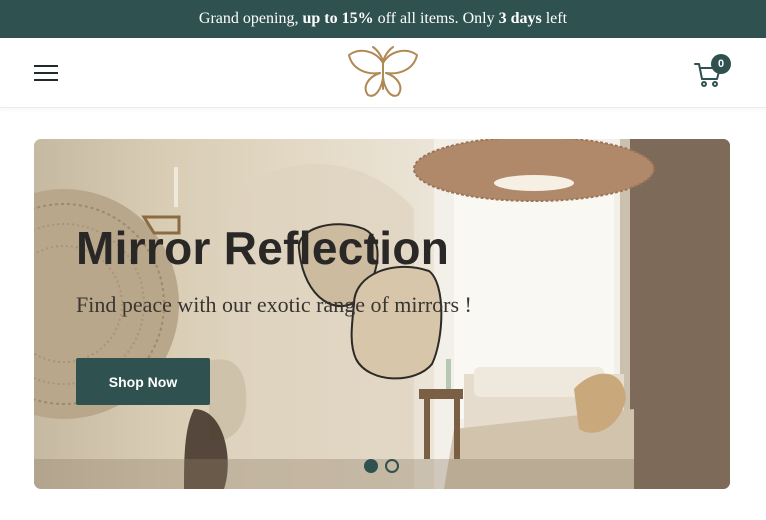 The image size is (766, 520). I want to click on hero-title: Mirror Reflection, so click(263, 248).